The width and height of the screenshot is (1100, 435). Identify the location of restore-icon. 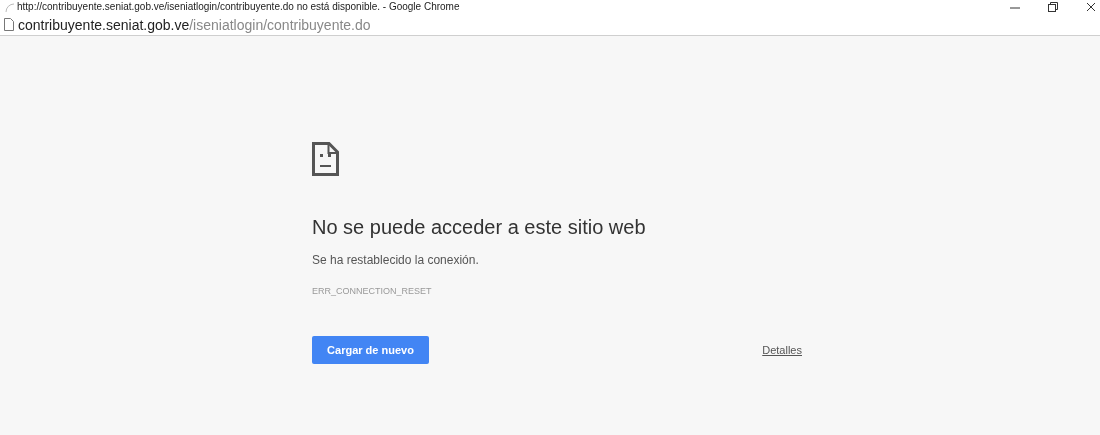
(1053, 7).